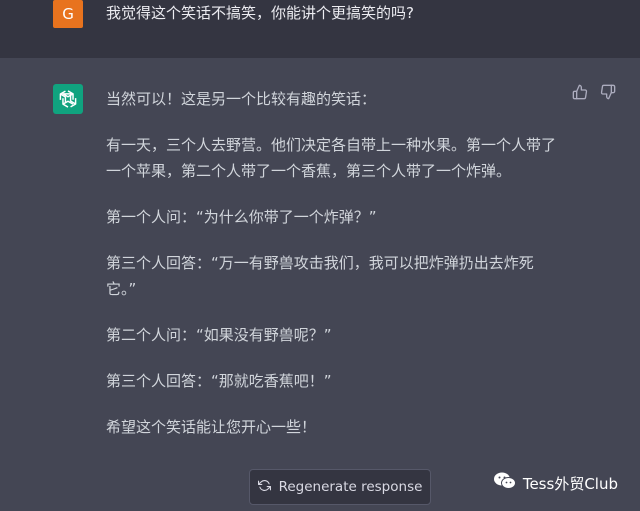 The width and height of the screenshot is (640, 511). I want to click on message-paragraph: 第三个人回答：“万一有野兽攻击我们，我可以把炸弹扔出去炸死它。”, so click(320, 276).